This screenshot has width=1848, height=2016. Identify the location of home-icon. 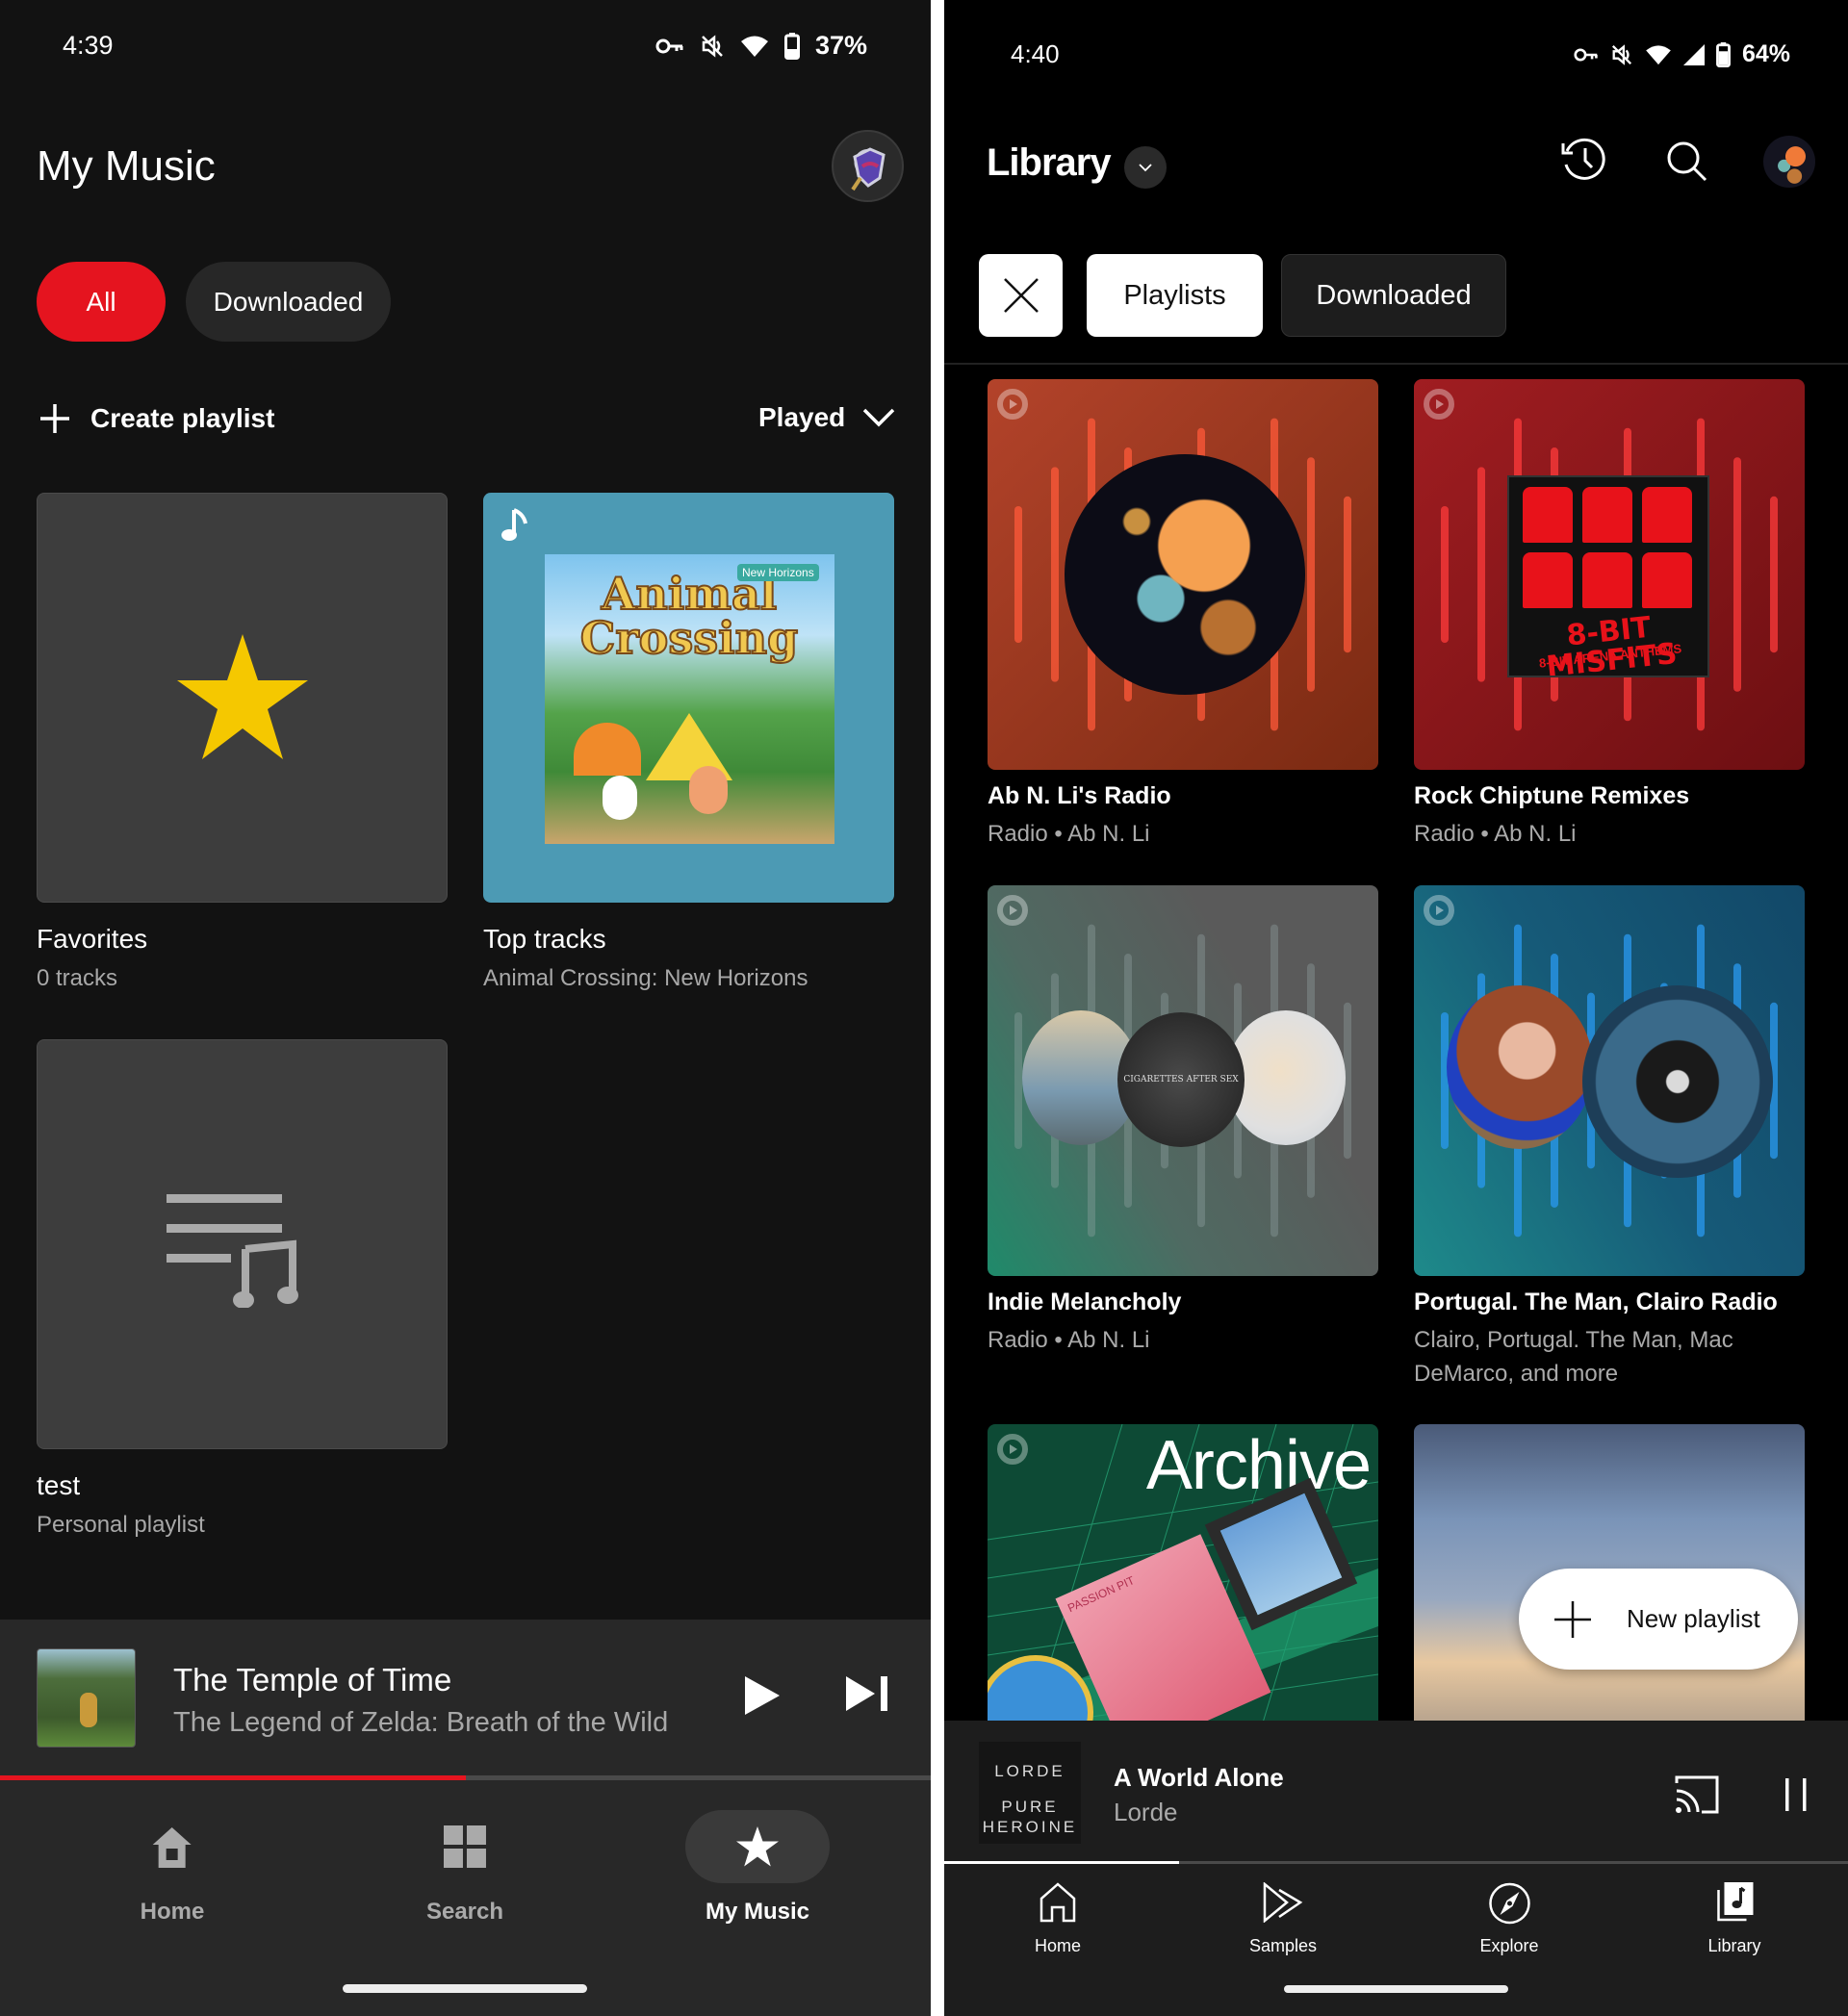
(172, 1847).